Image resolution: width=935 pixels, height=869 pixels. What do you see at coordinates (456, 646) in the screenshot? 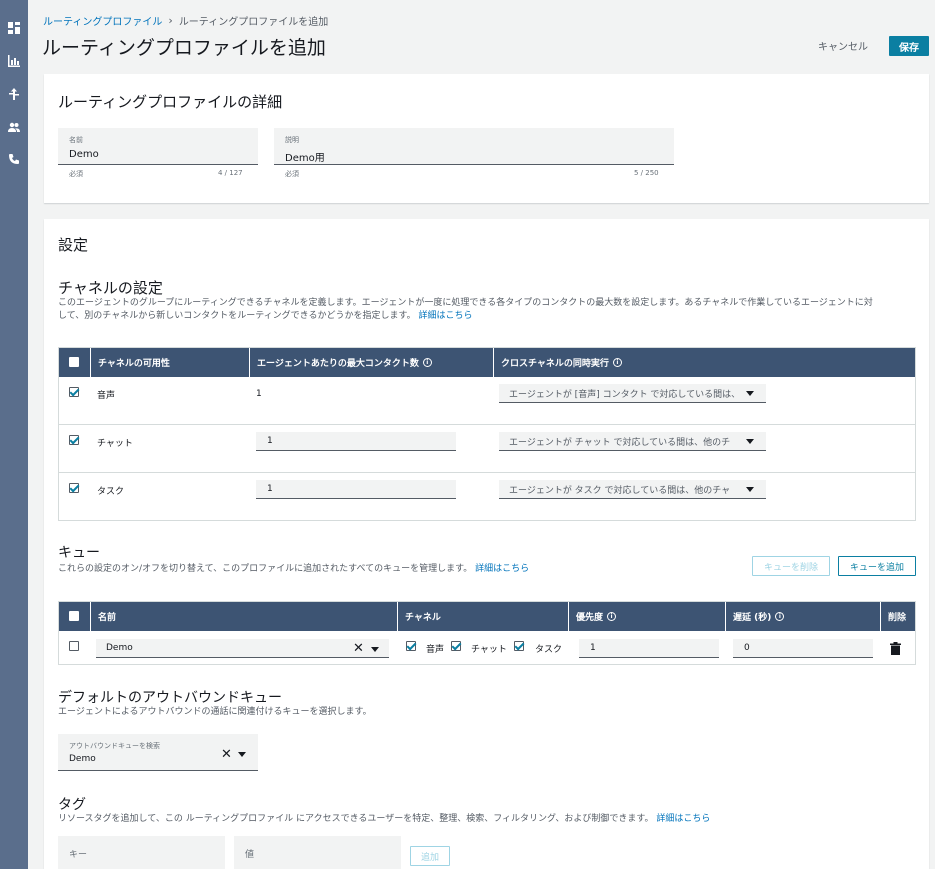
I see `queue-chat-checkbox` at bounding box center [456, 646].